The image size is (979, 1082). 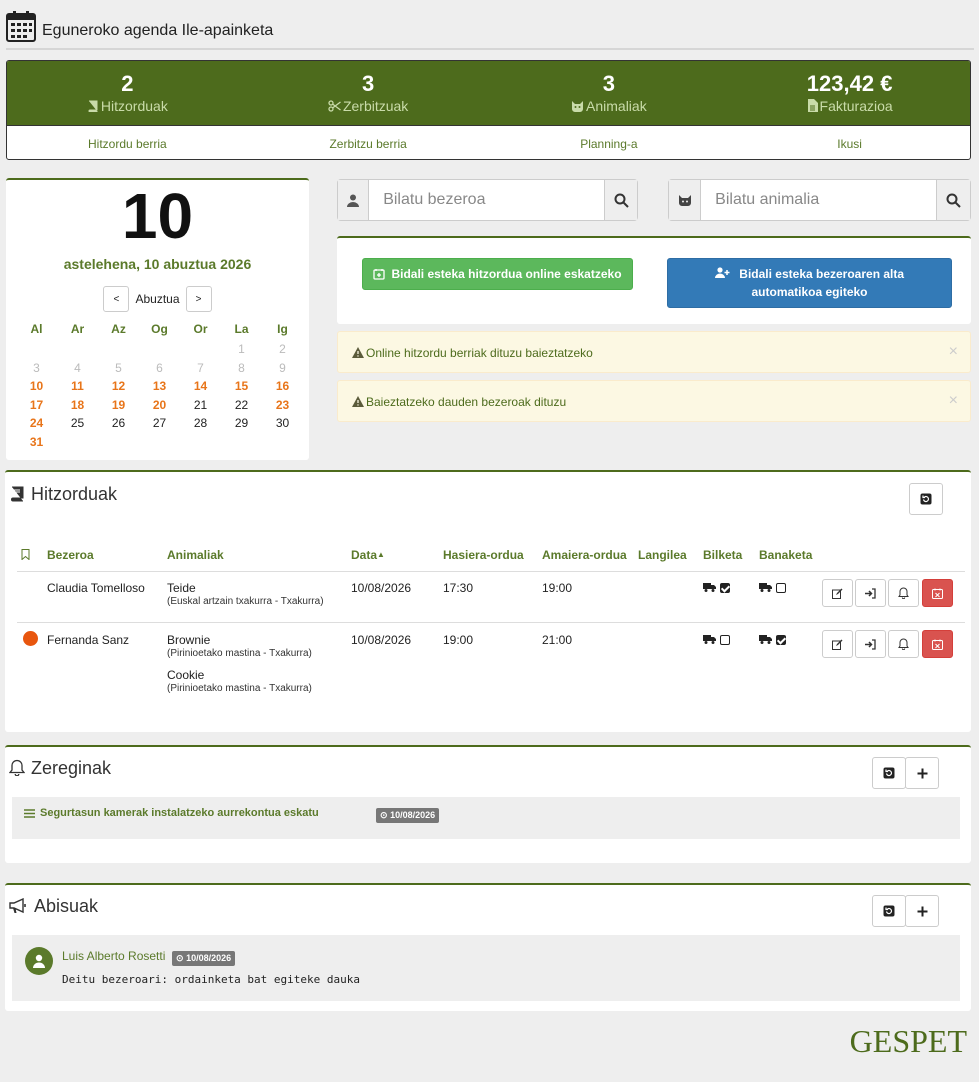 What do you see at coordinates (118, 407) in the screenshot?
I see `calendar-day: 19` at bounding box center [118, 407].